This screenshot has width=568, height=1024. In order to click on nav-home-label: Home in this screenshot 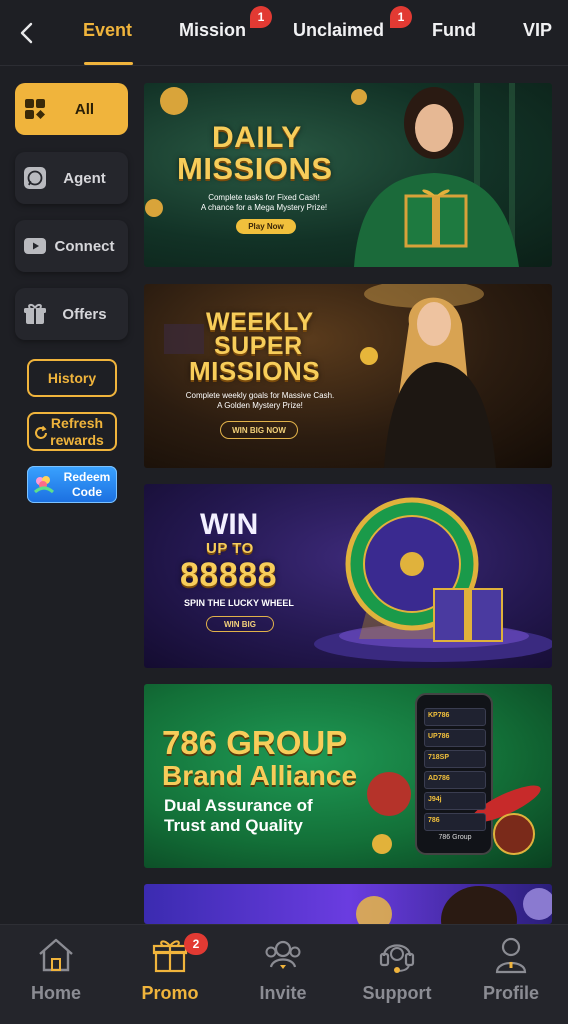, I will do `click(55, 993)`.